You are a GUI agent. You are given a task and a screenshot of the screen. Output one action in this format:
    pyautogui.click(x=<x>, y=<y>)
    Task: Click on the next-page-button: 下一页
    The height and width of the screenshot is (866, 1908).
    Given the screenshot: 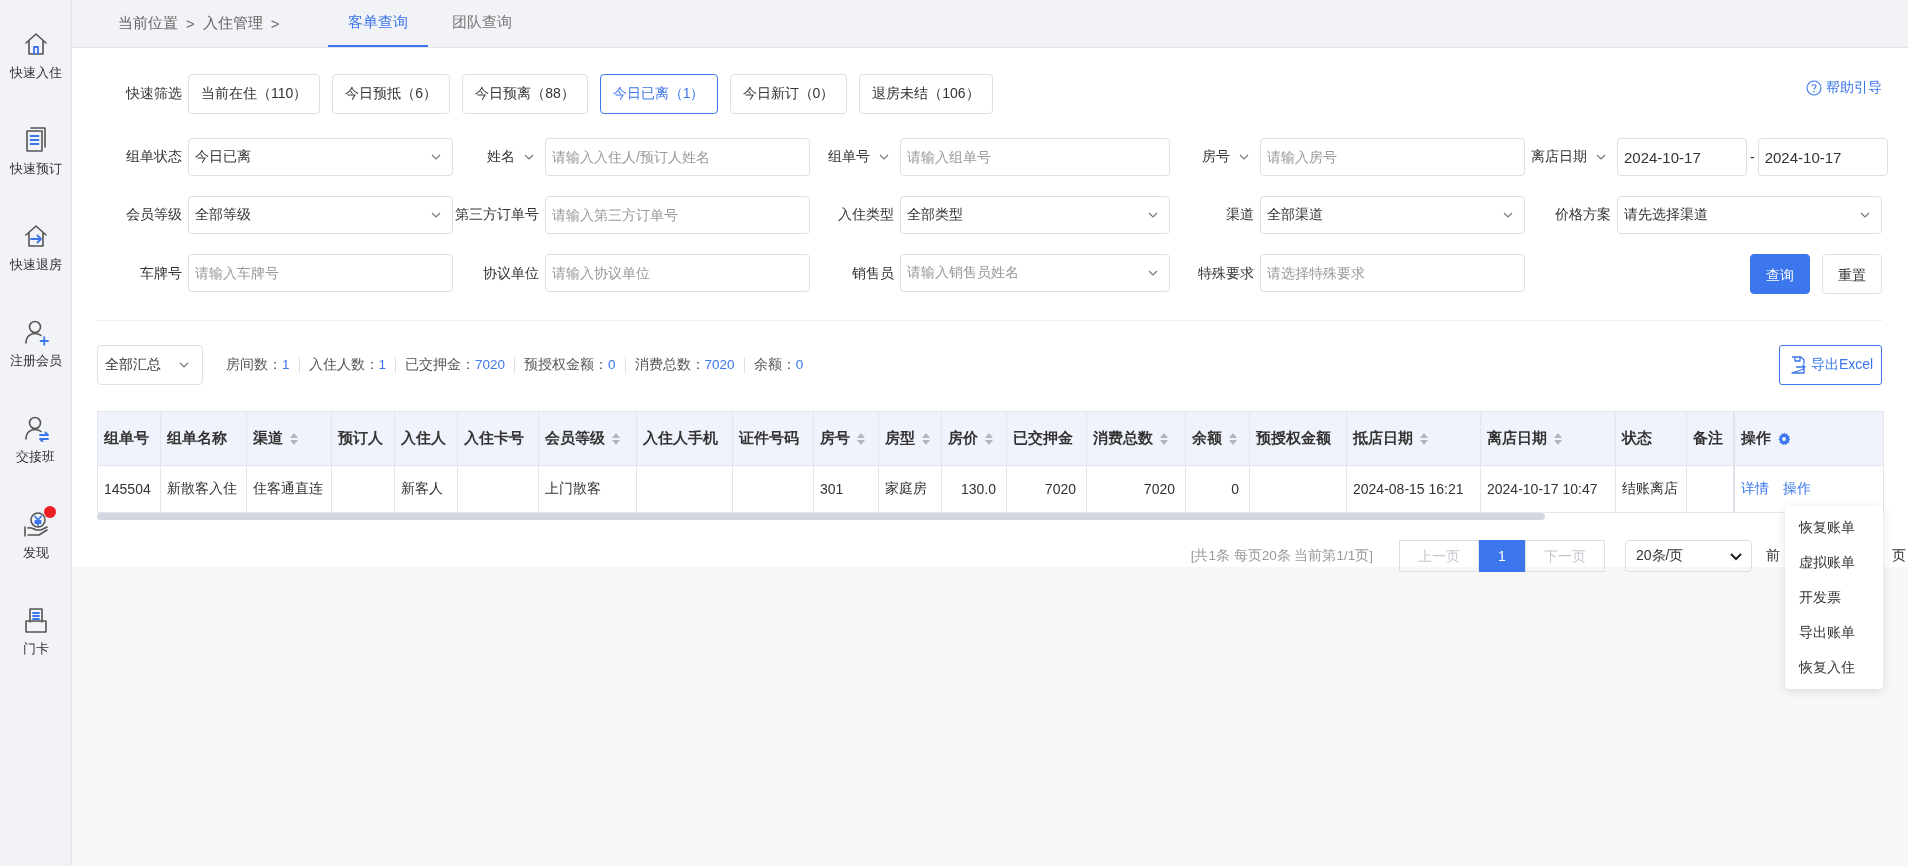 What is the action you would take?
    pyautogui.click(x=1565, y=556)
    